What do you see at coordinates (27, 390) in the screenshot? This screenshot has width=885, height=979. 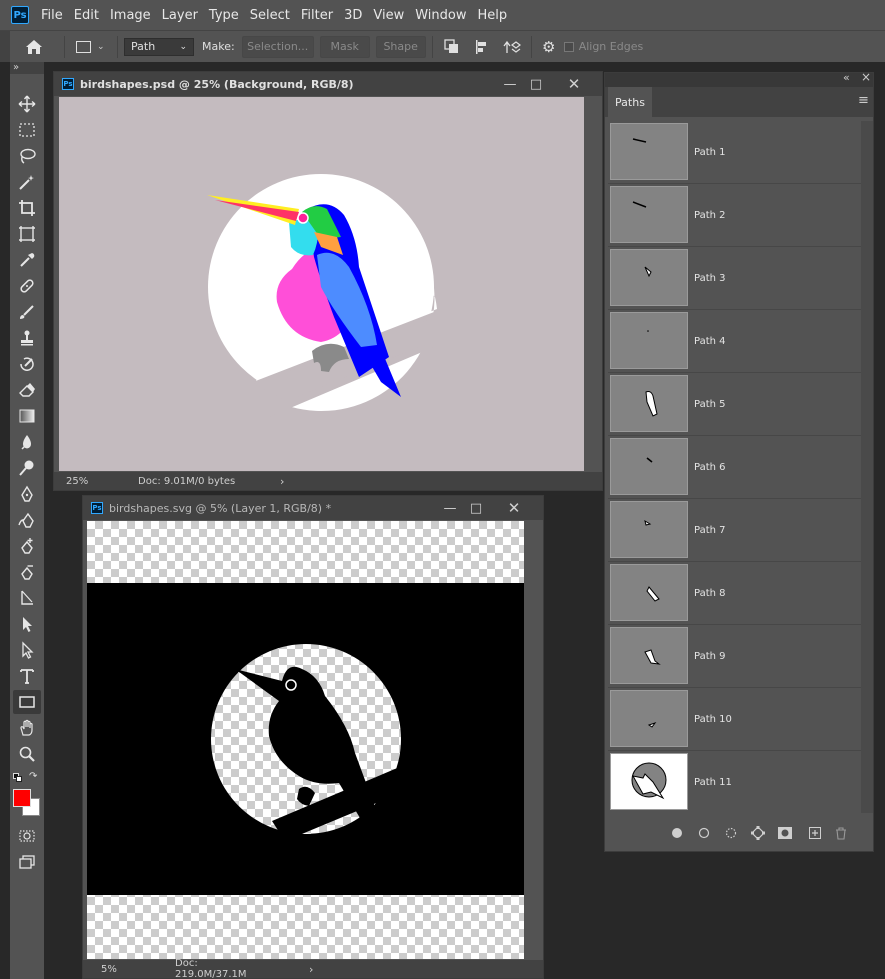 I see `eraser-icon` at bounding box center [27, 390].